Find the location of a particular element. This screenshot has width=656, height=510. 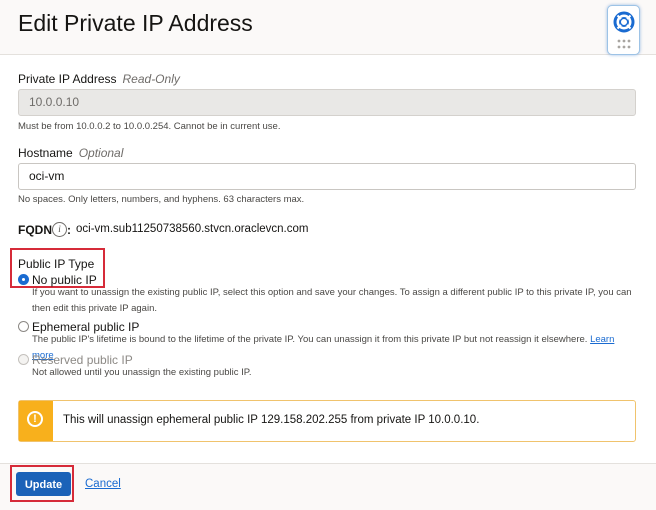

help-button is located at coordinates (623, 30).